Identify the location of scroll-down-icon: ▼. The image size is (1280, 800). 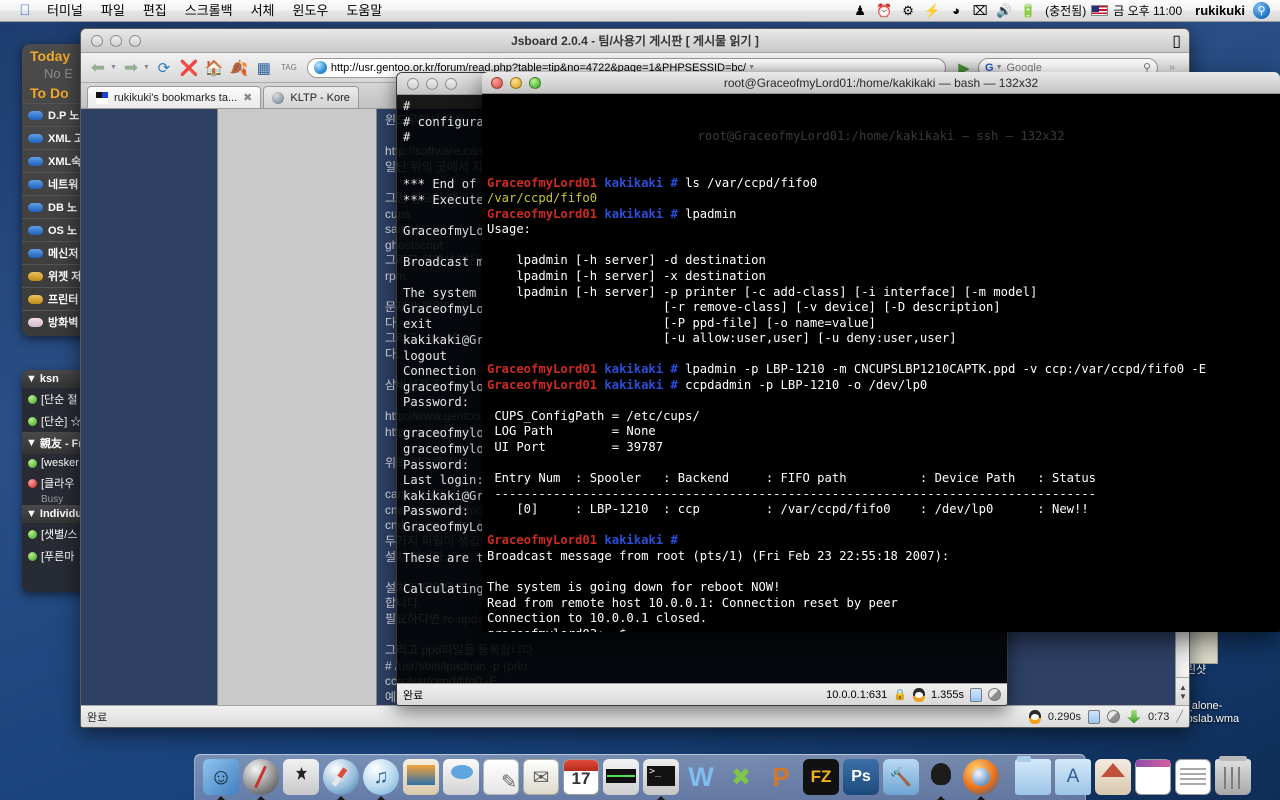
(1183, 696).